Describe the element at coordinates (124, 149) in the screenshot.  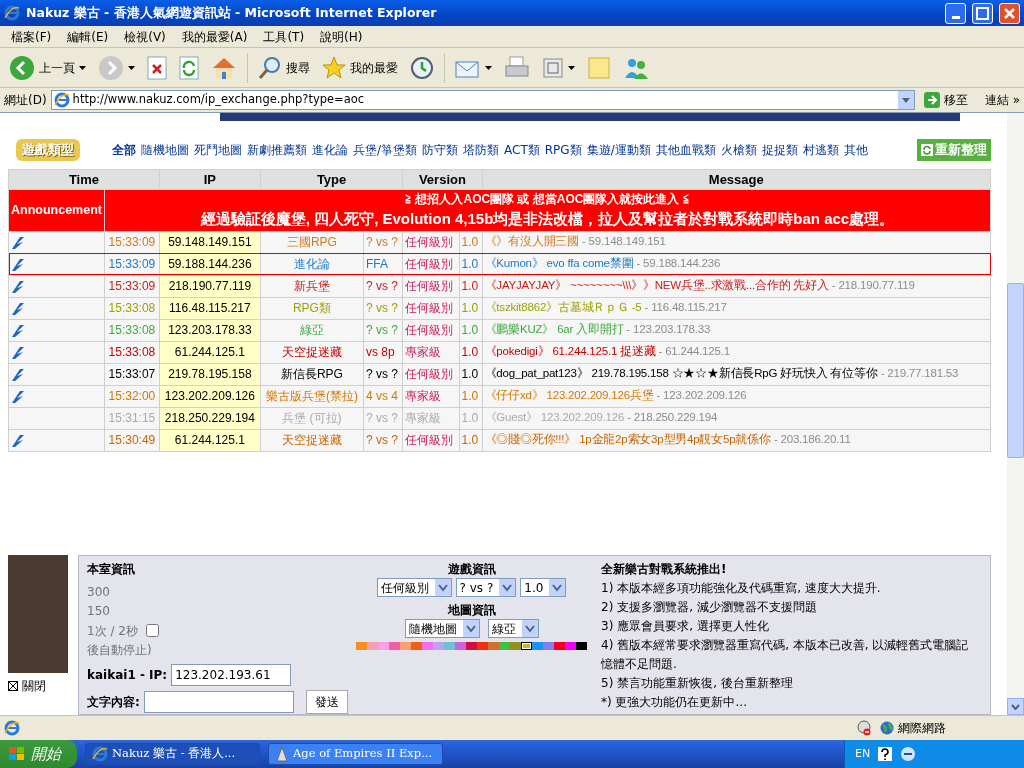
I see `category-link: 全部` at that location.